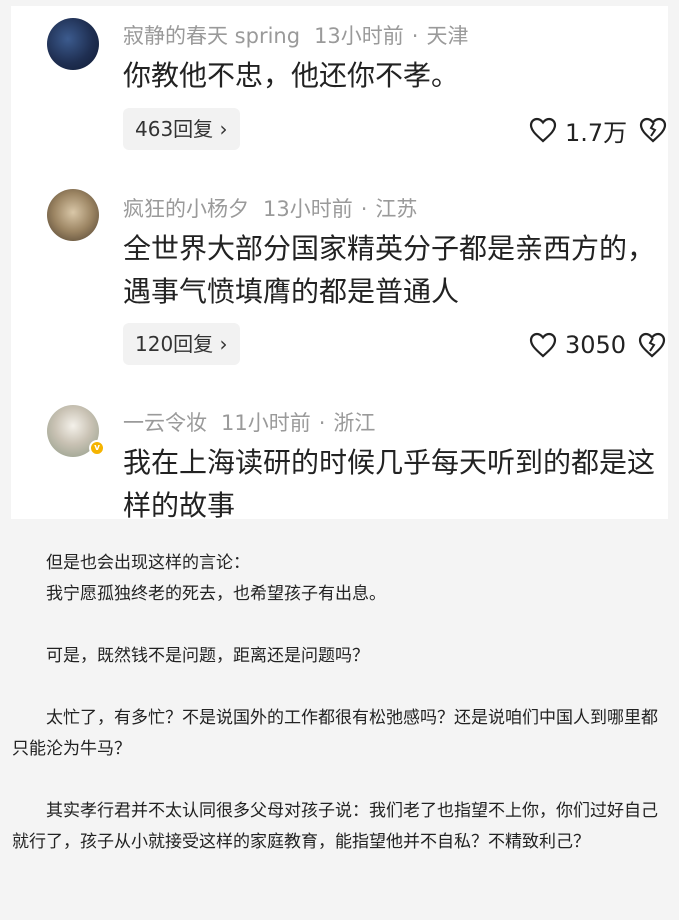  I want to click on like-count: 3050, so click(596, 345).